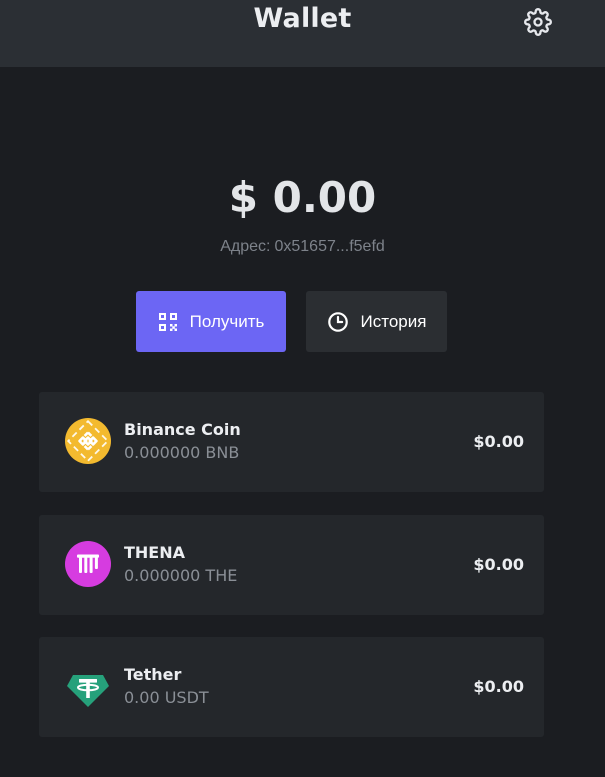 This screenshot has height=777, width=605. What do you see at coordinates (245, 246) in the screenshot?
I see `address-label: Адрес:` at bounding box center [245, 246].